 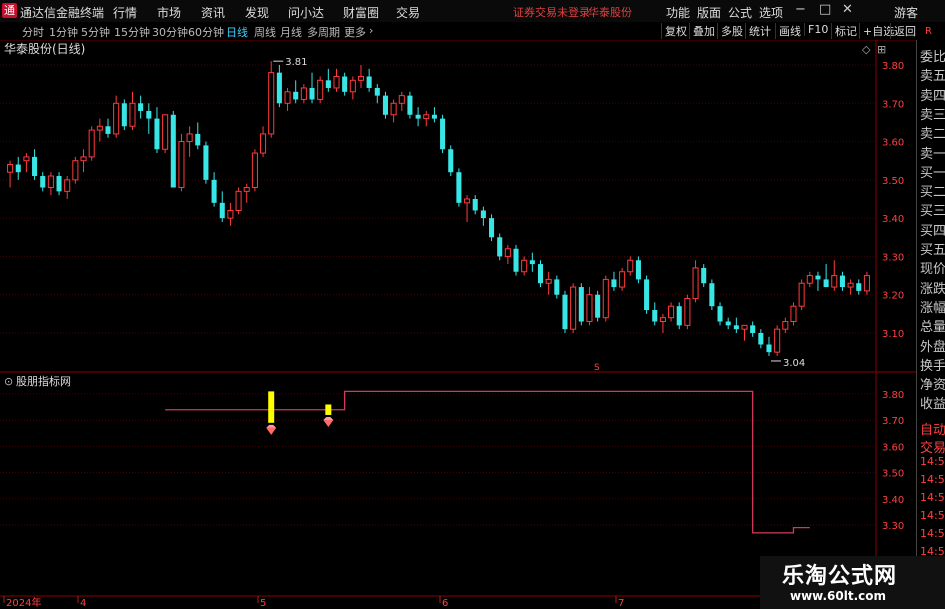 I want to click on side-item: 总量, so click(x=932, y=328).